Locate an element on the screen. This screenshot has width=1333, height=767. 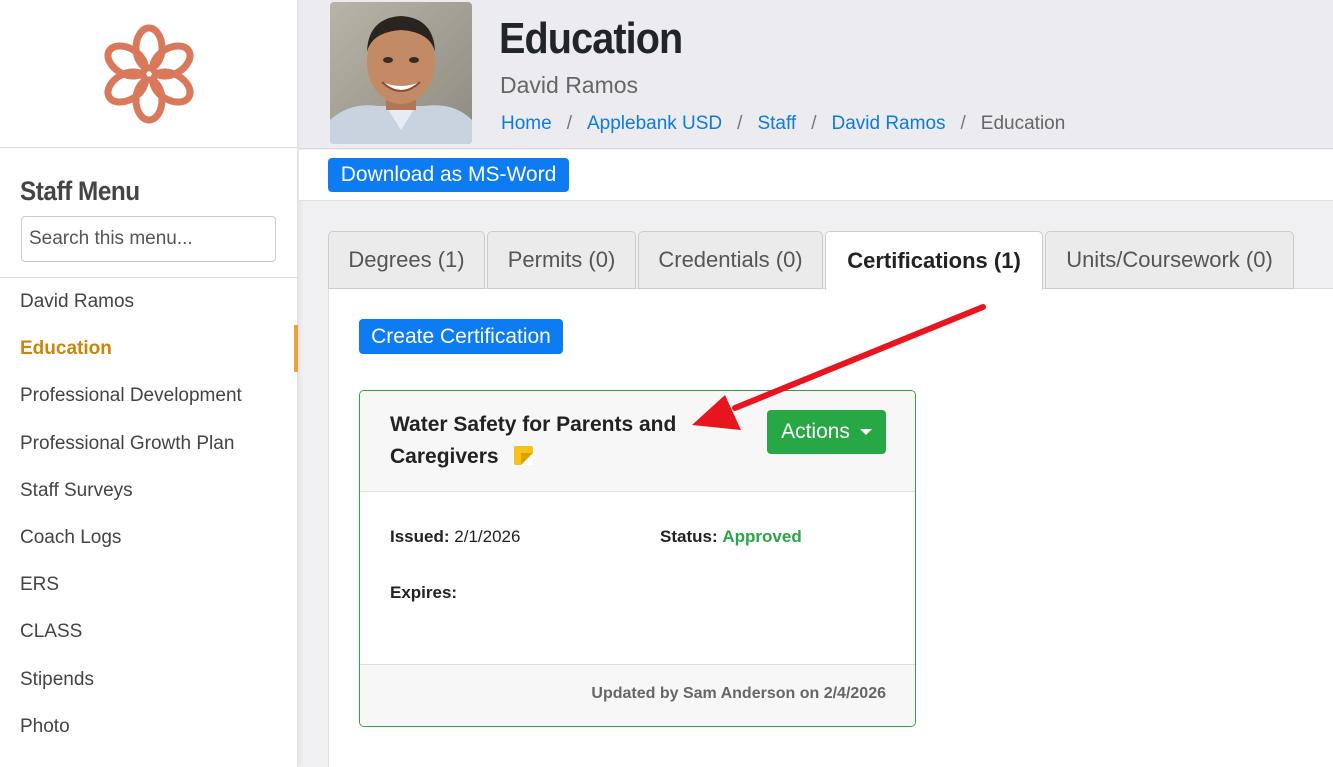
expires-field: Expires: is located at coordinates (423, 593).